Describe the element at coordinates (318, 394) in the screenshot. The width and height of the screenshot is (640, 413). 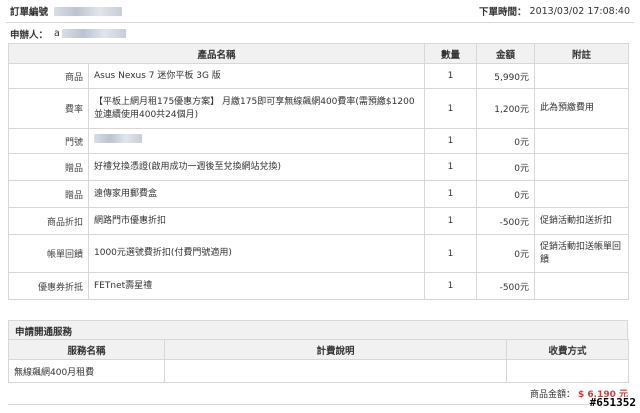
I see `totals-row: 商品金額： $ 6,190 元` at that location.